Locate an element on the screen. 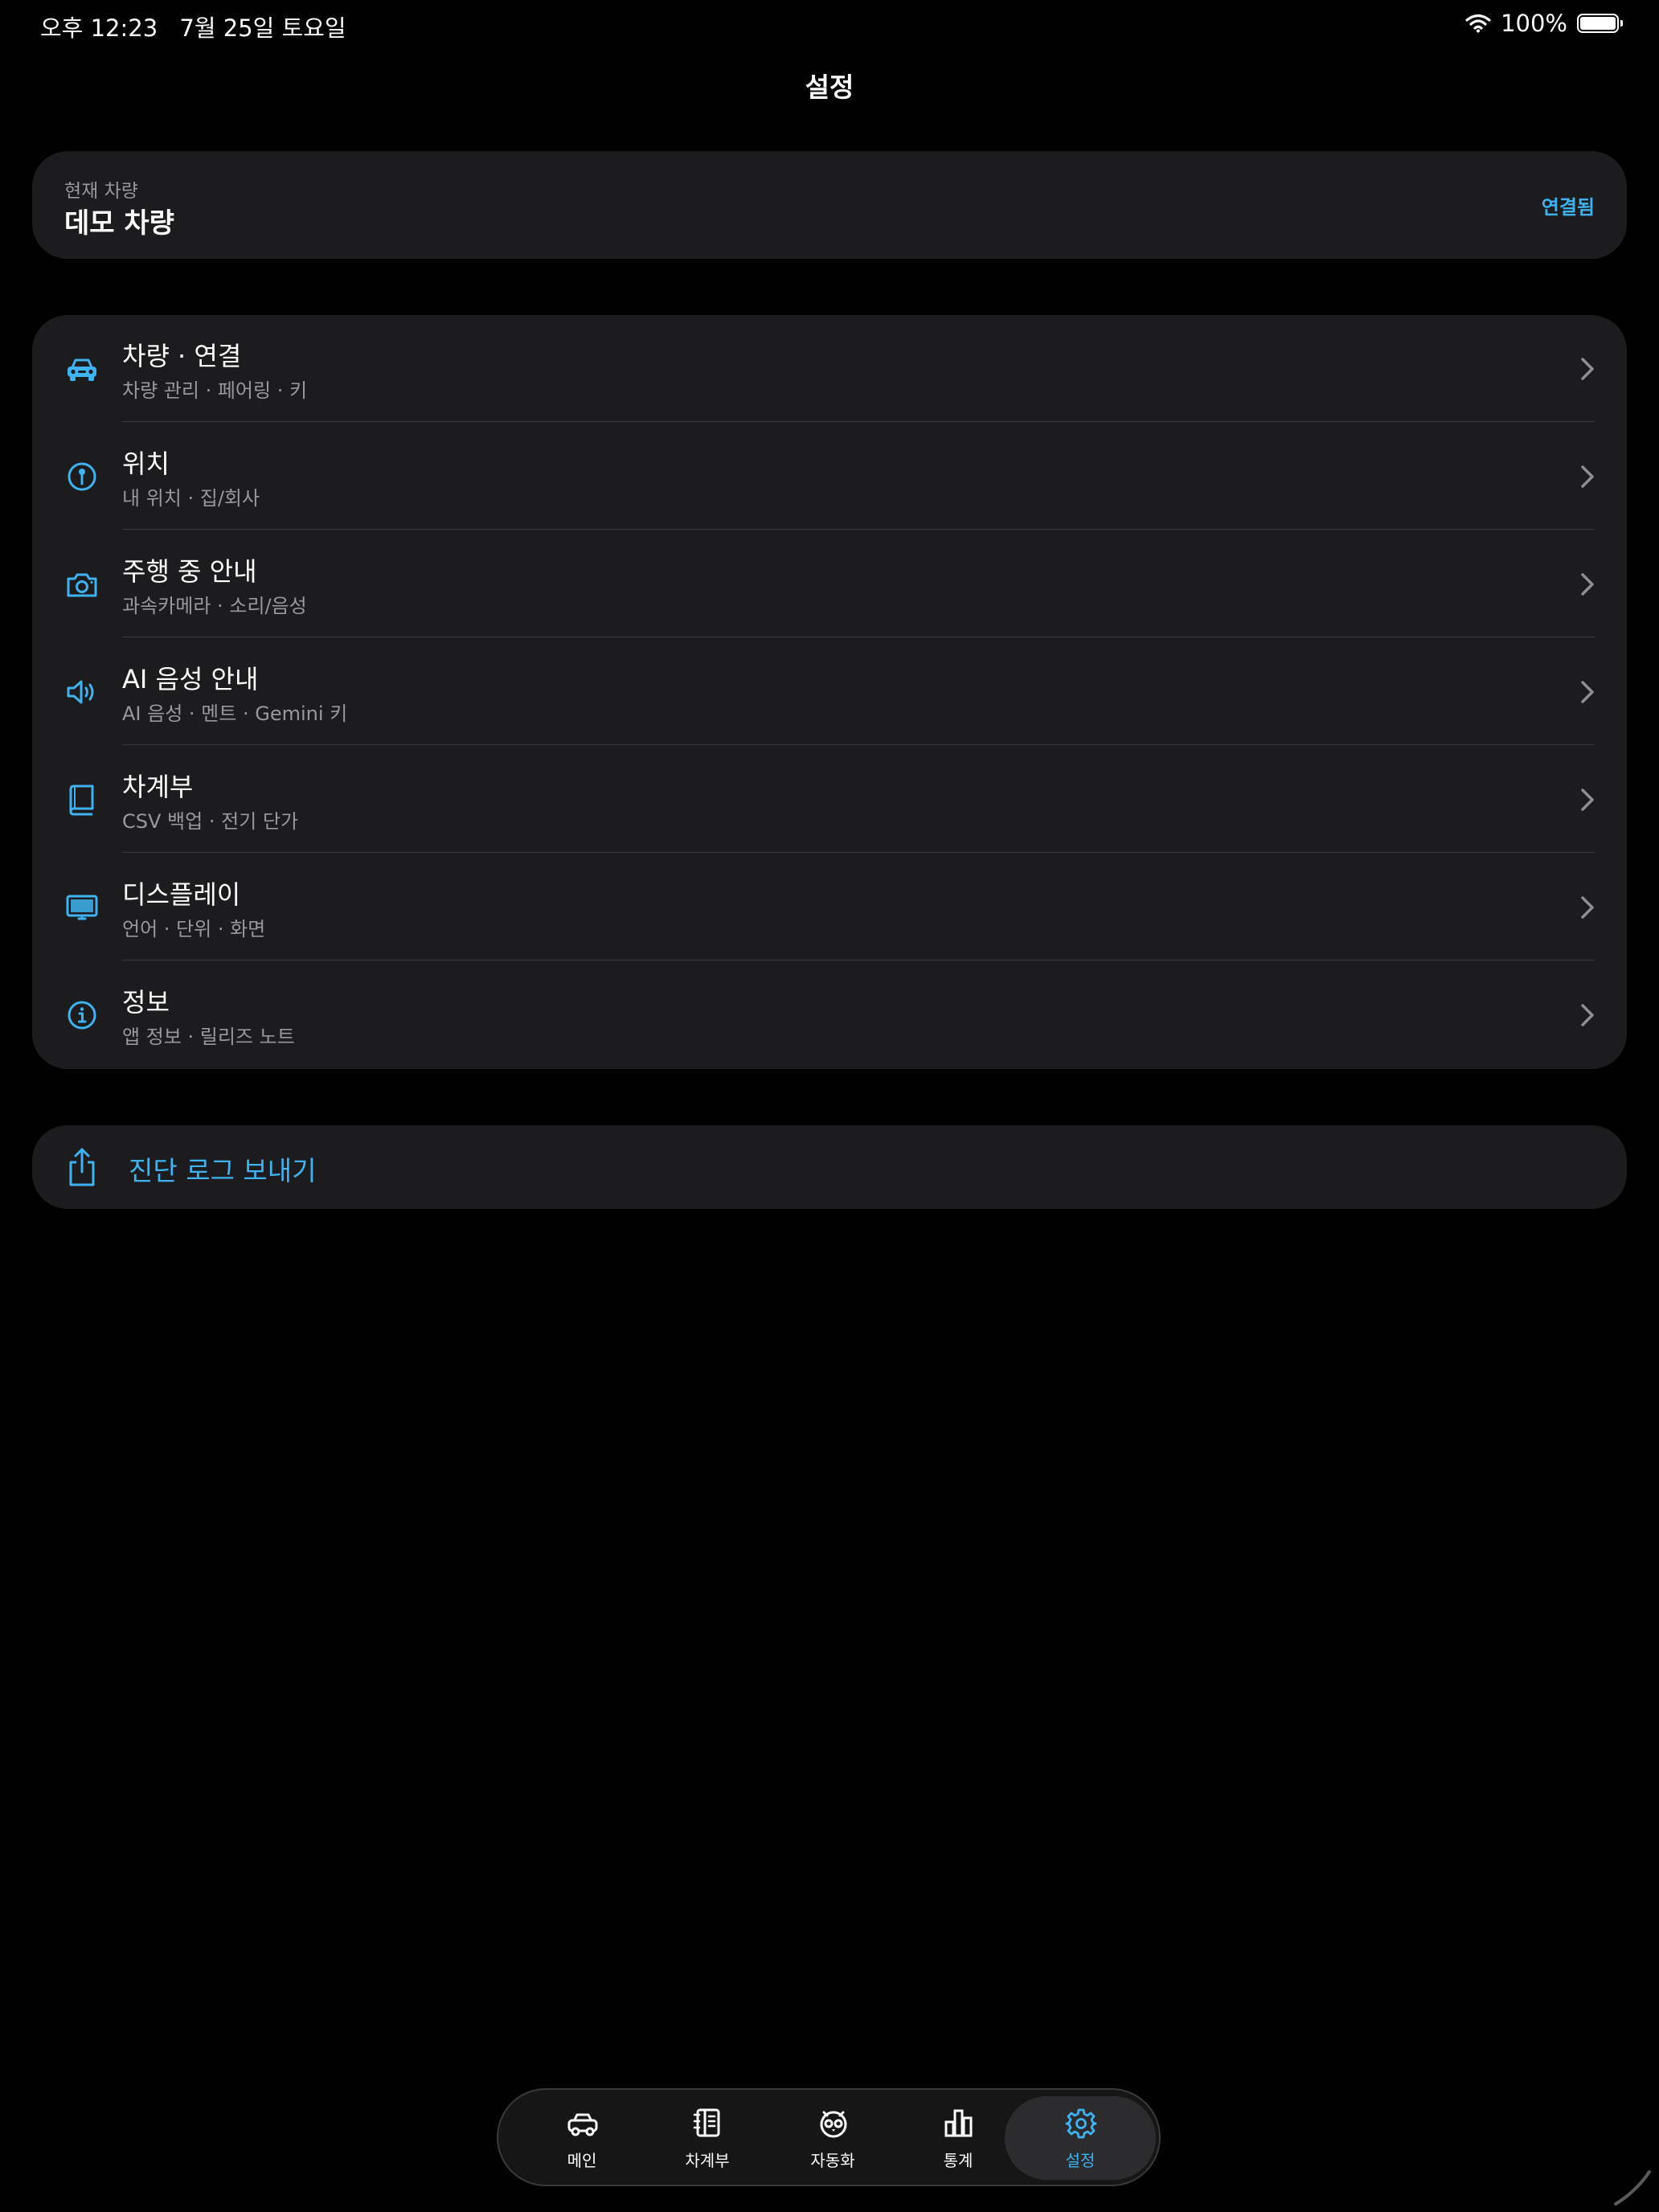  status-date: 7월 25일 토요일 is located at coordinates (262, 28).